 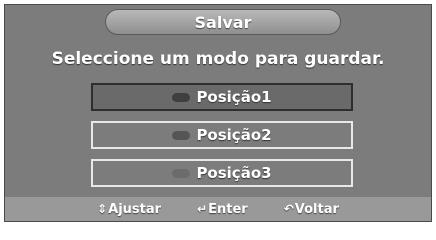 I want to click on dialog-prompt: Seleccione um modo para guardar., so click(x=218, y=59).